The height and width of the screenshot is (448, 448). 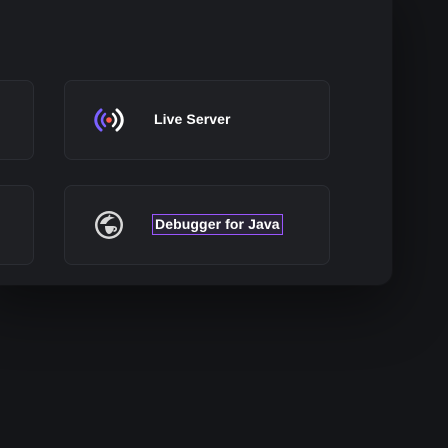 What do you see at coordinates (217, 224) in the screenshot?
I see `extension-name-debugger-for-java: Debugger for Java` at bounding box center [217, 224].